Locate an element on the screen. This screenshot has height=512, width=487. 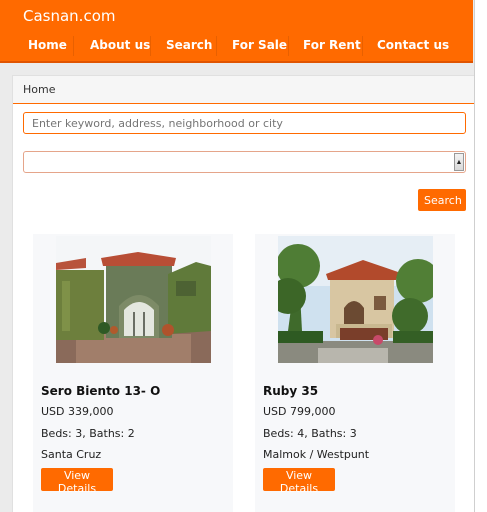
listing-location: Malmok / Westpunt is located at coordinates (316, 454).